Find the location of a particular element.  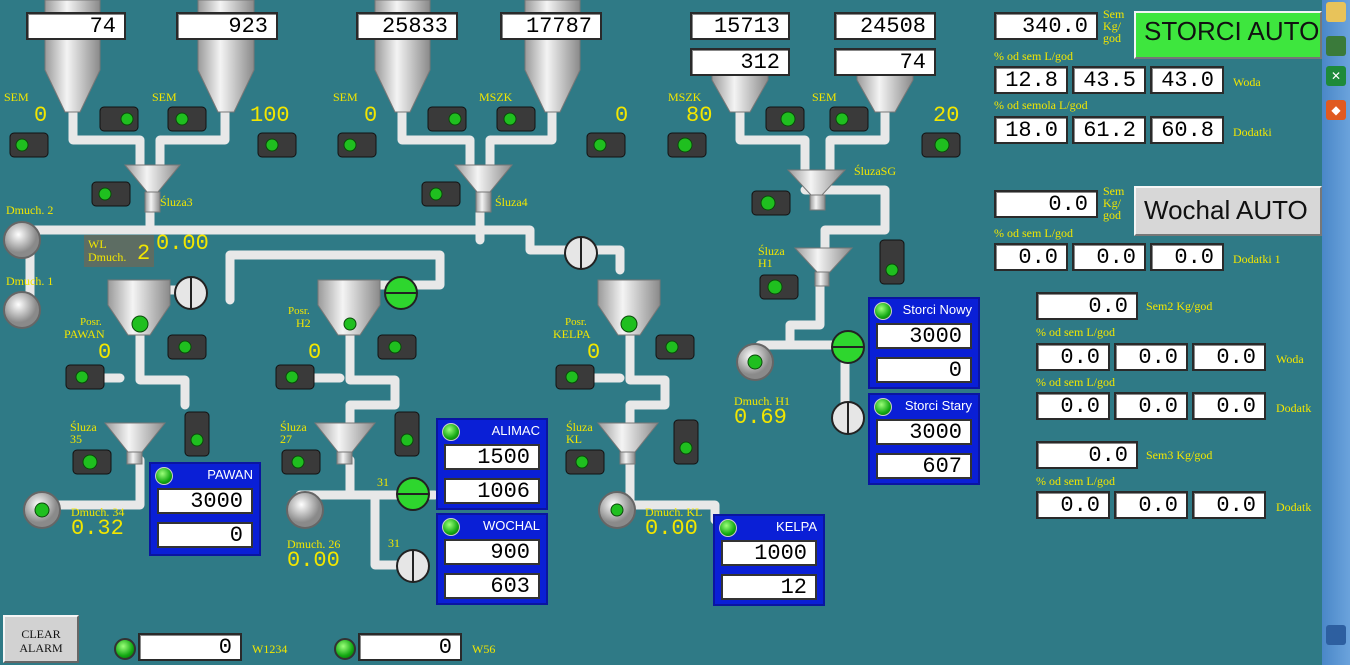

panel-alimac: ALIMAC 1500 1006 is located at coordinates (492, 464).